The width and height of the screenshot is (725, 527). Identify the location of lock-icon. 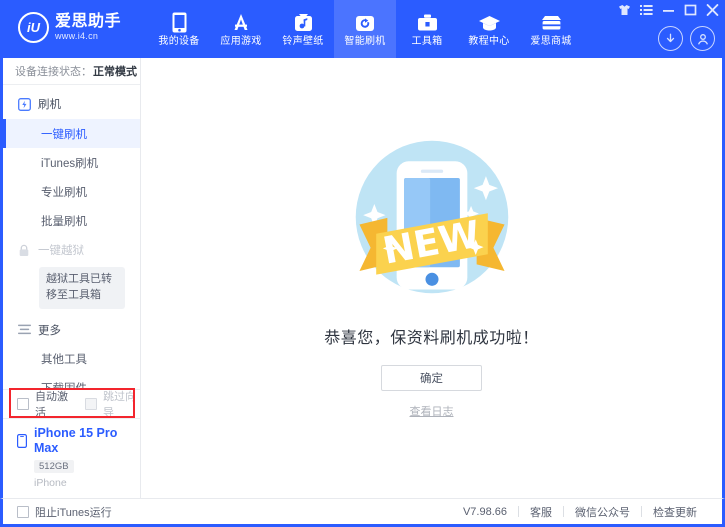
(24, 250).